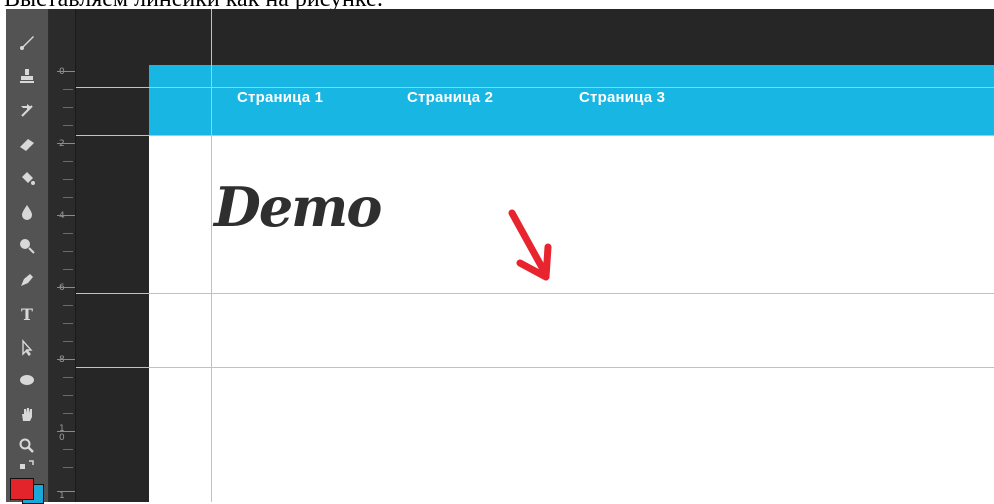  I want to click on nav-link-page-2: Страница 2, so click(450, 97).